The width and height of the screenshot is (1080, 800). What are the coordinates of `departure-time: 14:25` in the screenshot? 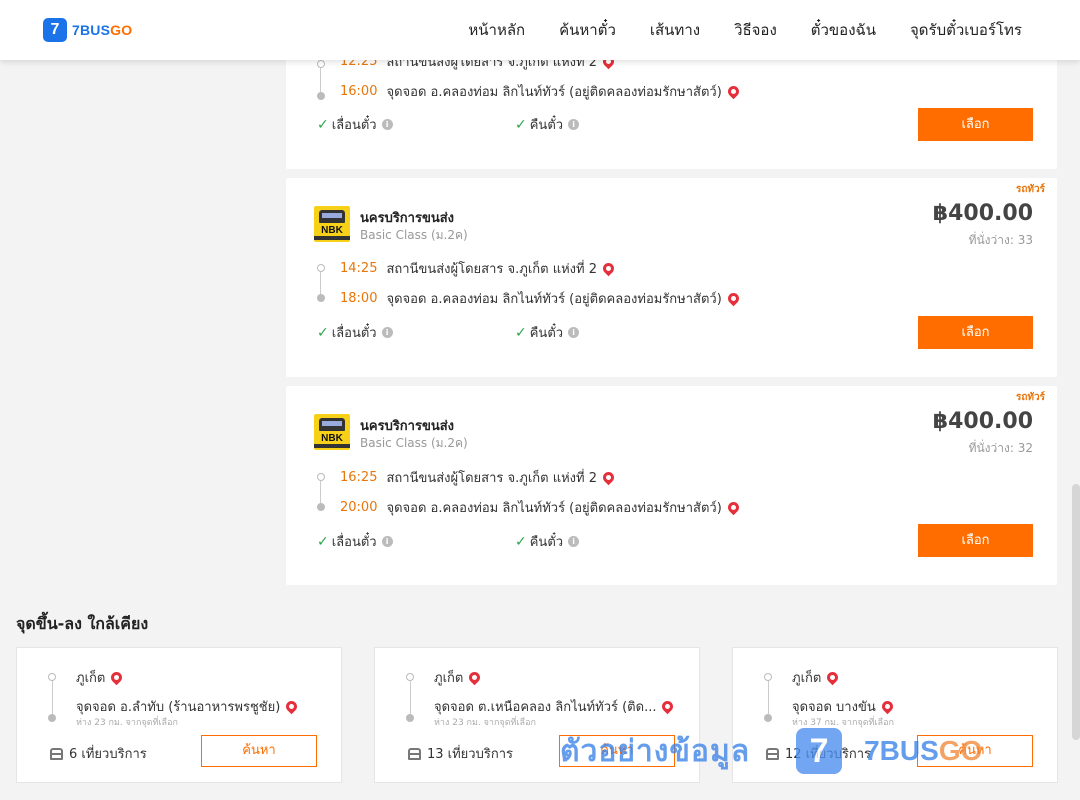 It's located at (359, 268).